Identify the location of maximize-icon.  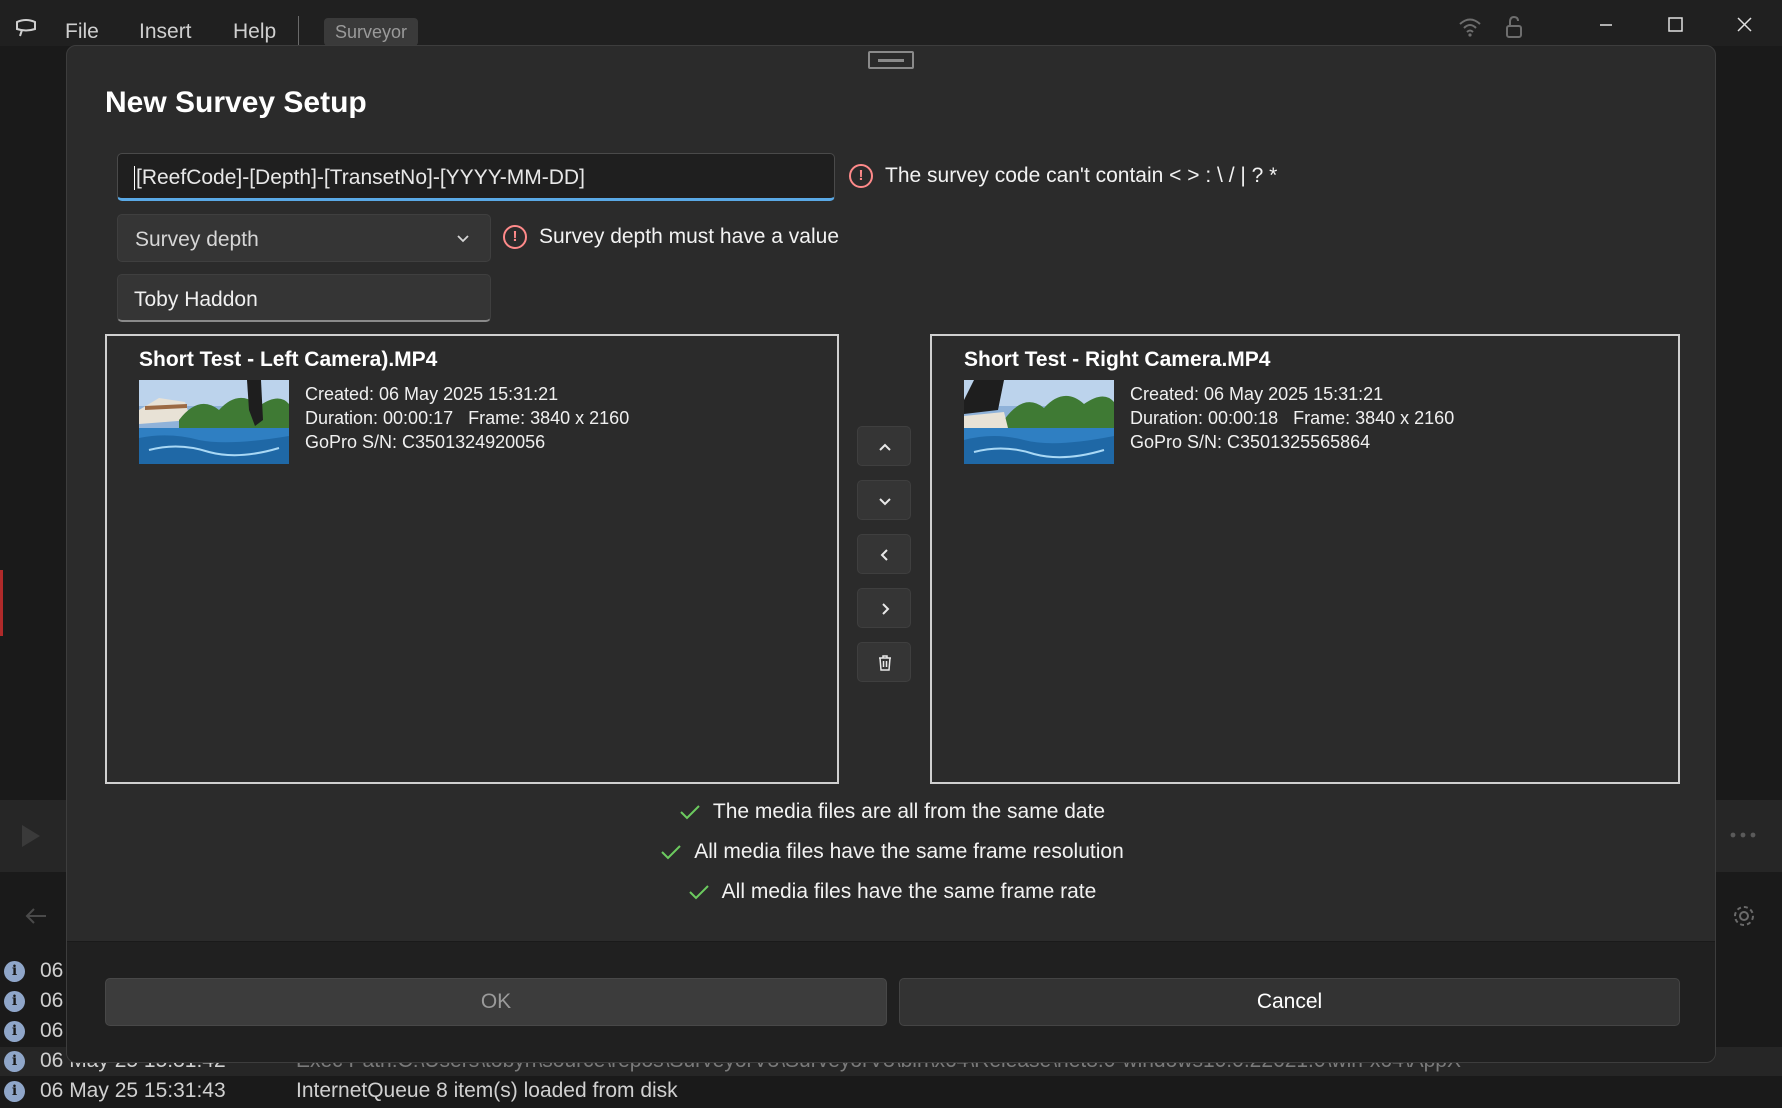
(1675, 25).